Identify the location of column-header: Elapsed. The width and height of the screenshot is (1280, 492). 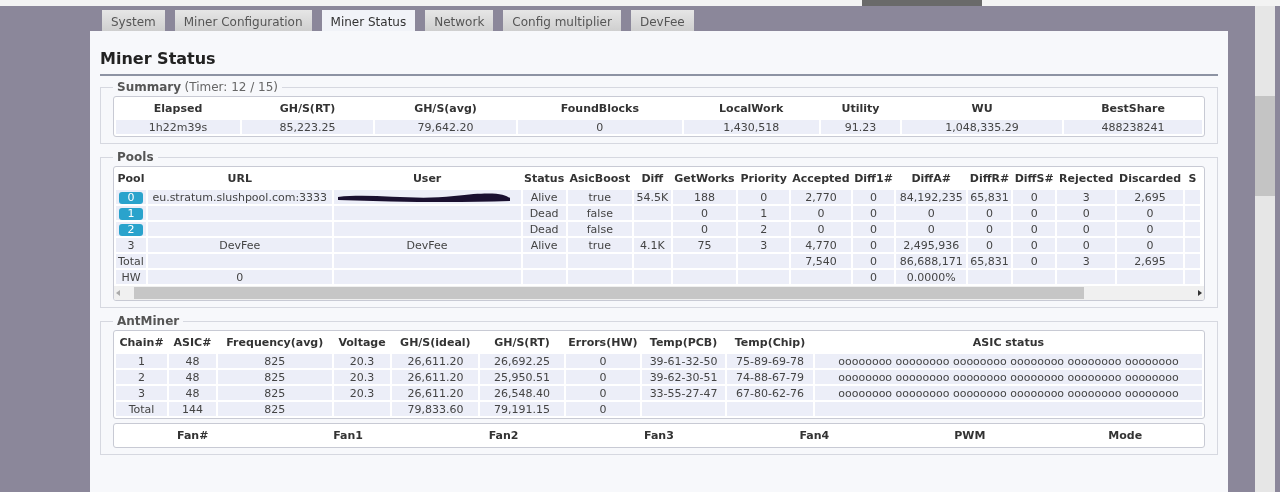
(178, 109).